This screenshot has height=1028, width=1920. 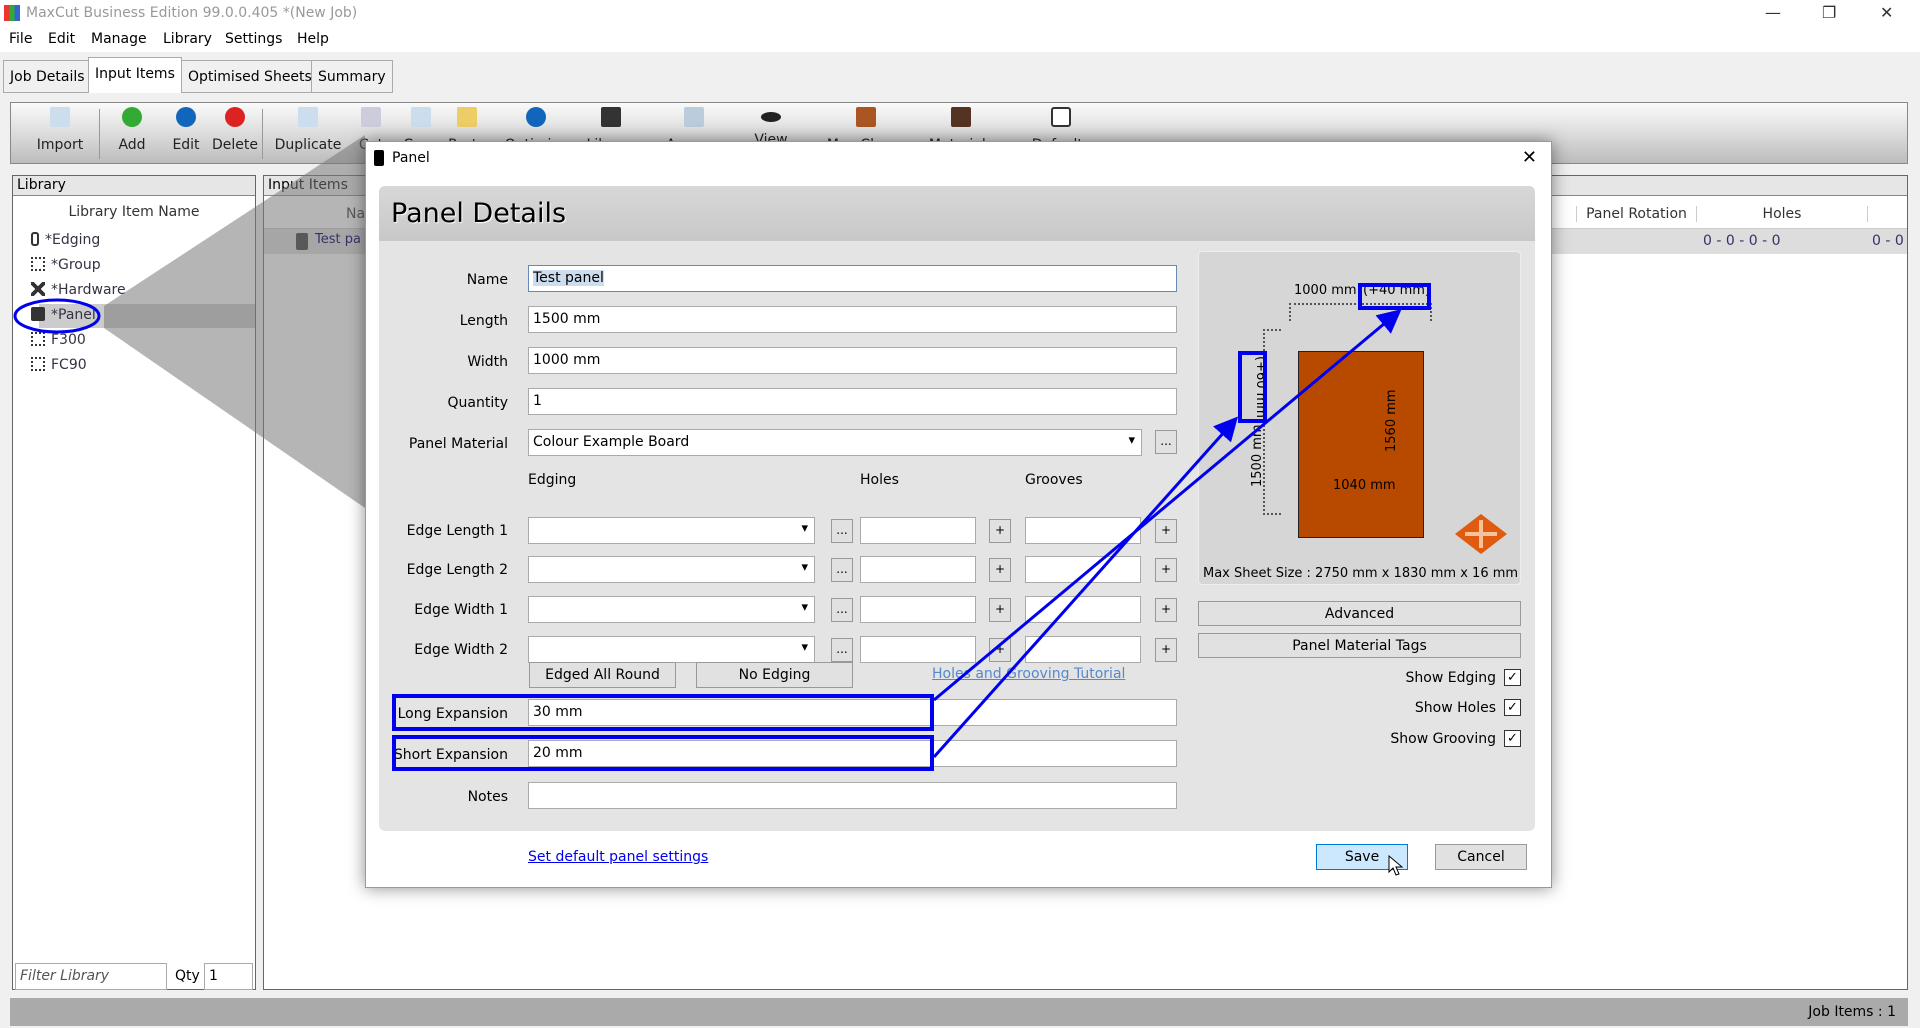 What do you see at coordinates (1083, 649) in the screenshot?
I see `edge-width-2-grooves-input` at bounding box center [1083, 649].